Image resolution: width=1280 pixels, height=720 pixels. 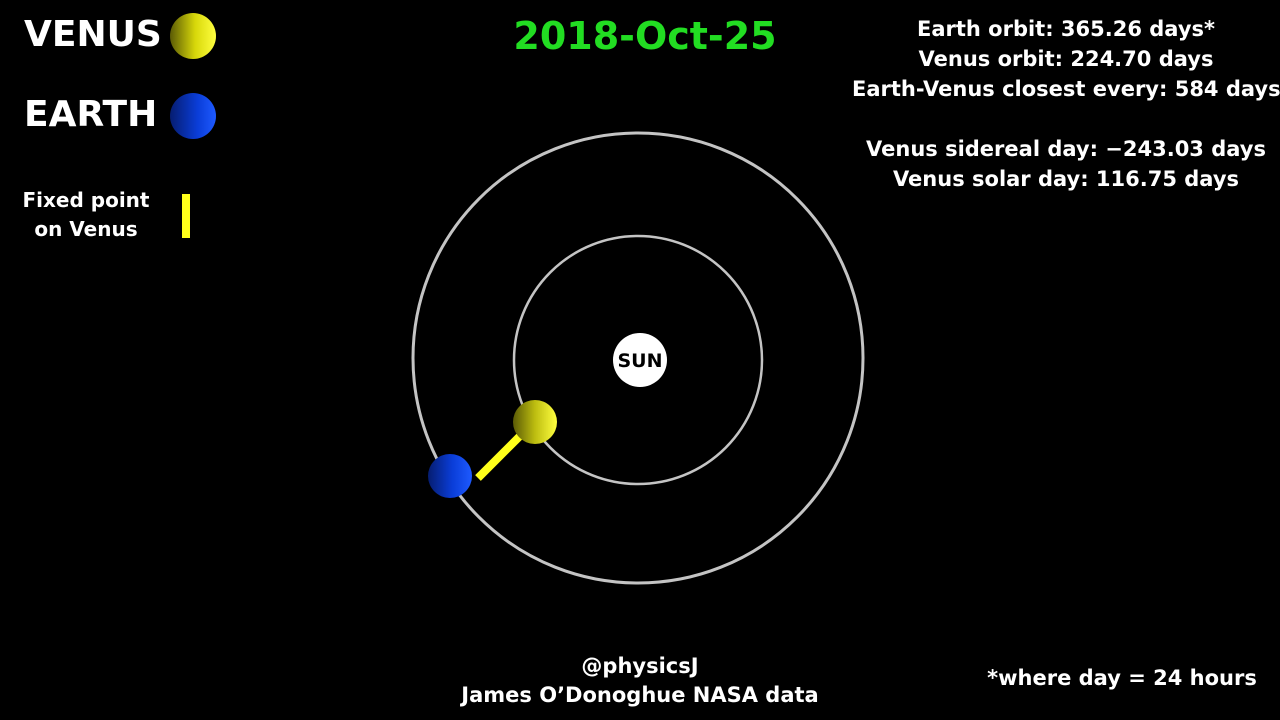 What do you see at coordinates (1122, 678) in the screenshot?
I see `footnote: *where day = 24 hours` at bounding box center [1122, 678].